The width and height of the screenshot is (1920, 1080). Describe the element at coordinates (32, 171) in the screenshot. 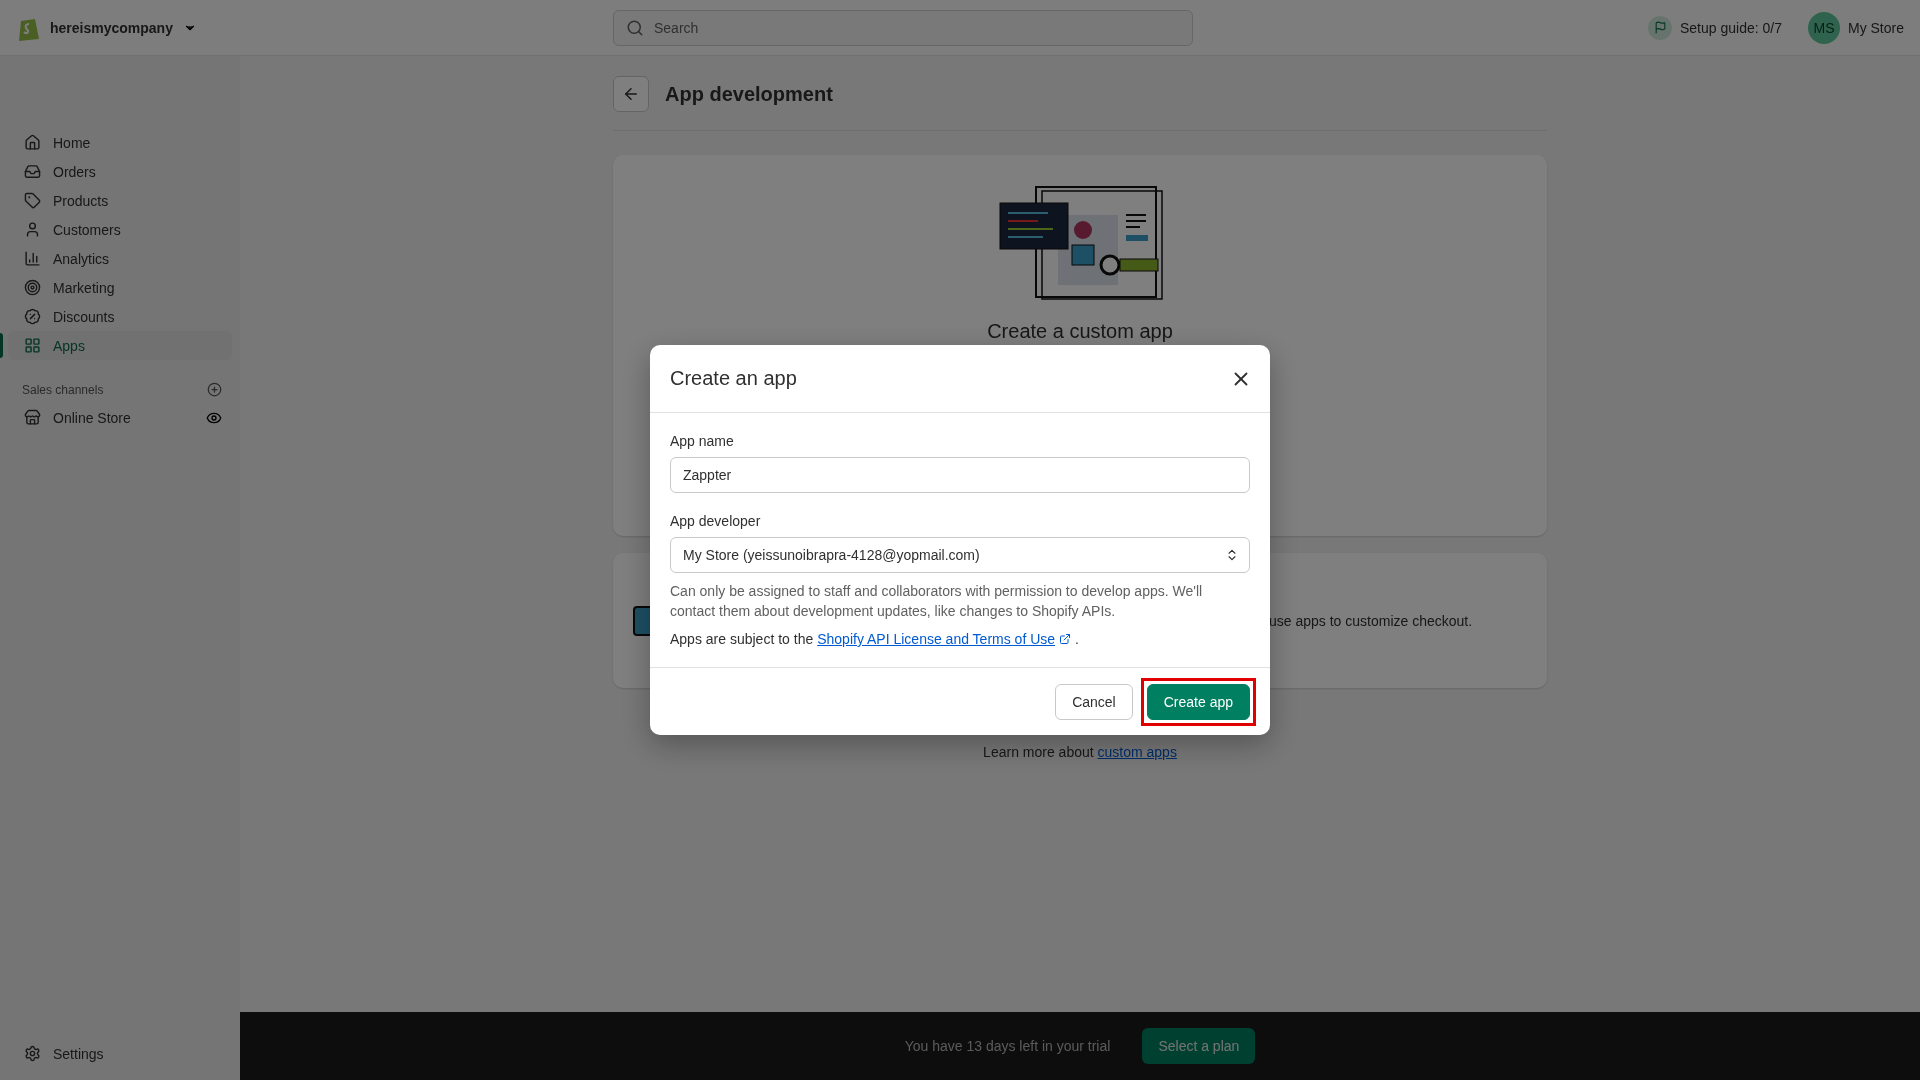

I see `inbox-icon` at that location.